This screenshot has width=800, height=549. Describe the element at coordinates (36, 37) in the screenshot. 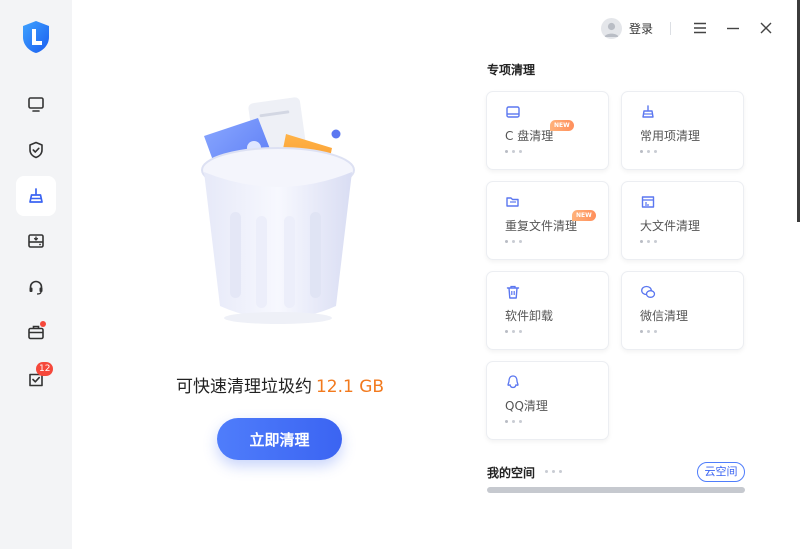

I see `shield-l-logo-icon` at that location.